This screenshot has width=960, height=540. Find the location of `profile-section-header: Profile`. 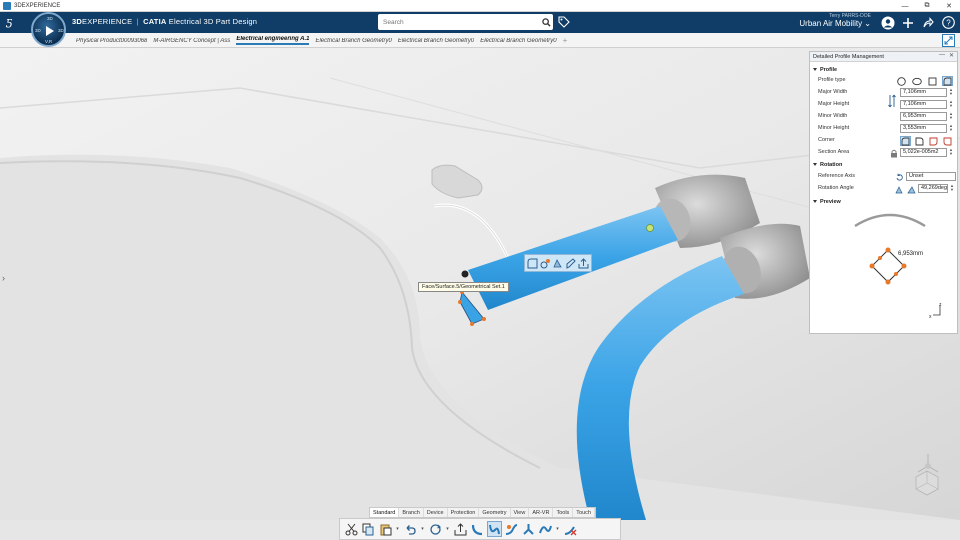

profile-section-header: Profile is located at coordinates (825, 70).